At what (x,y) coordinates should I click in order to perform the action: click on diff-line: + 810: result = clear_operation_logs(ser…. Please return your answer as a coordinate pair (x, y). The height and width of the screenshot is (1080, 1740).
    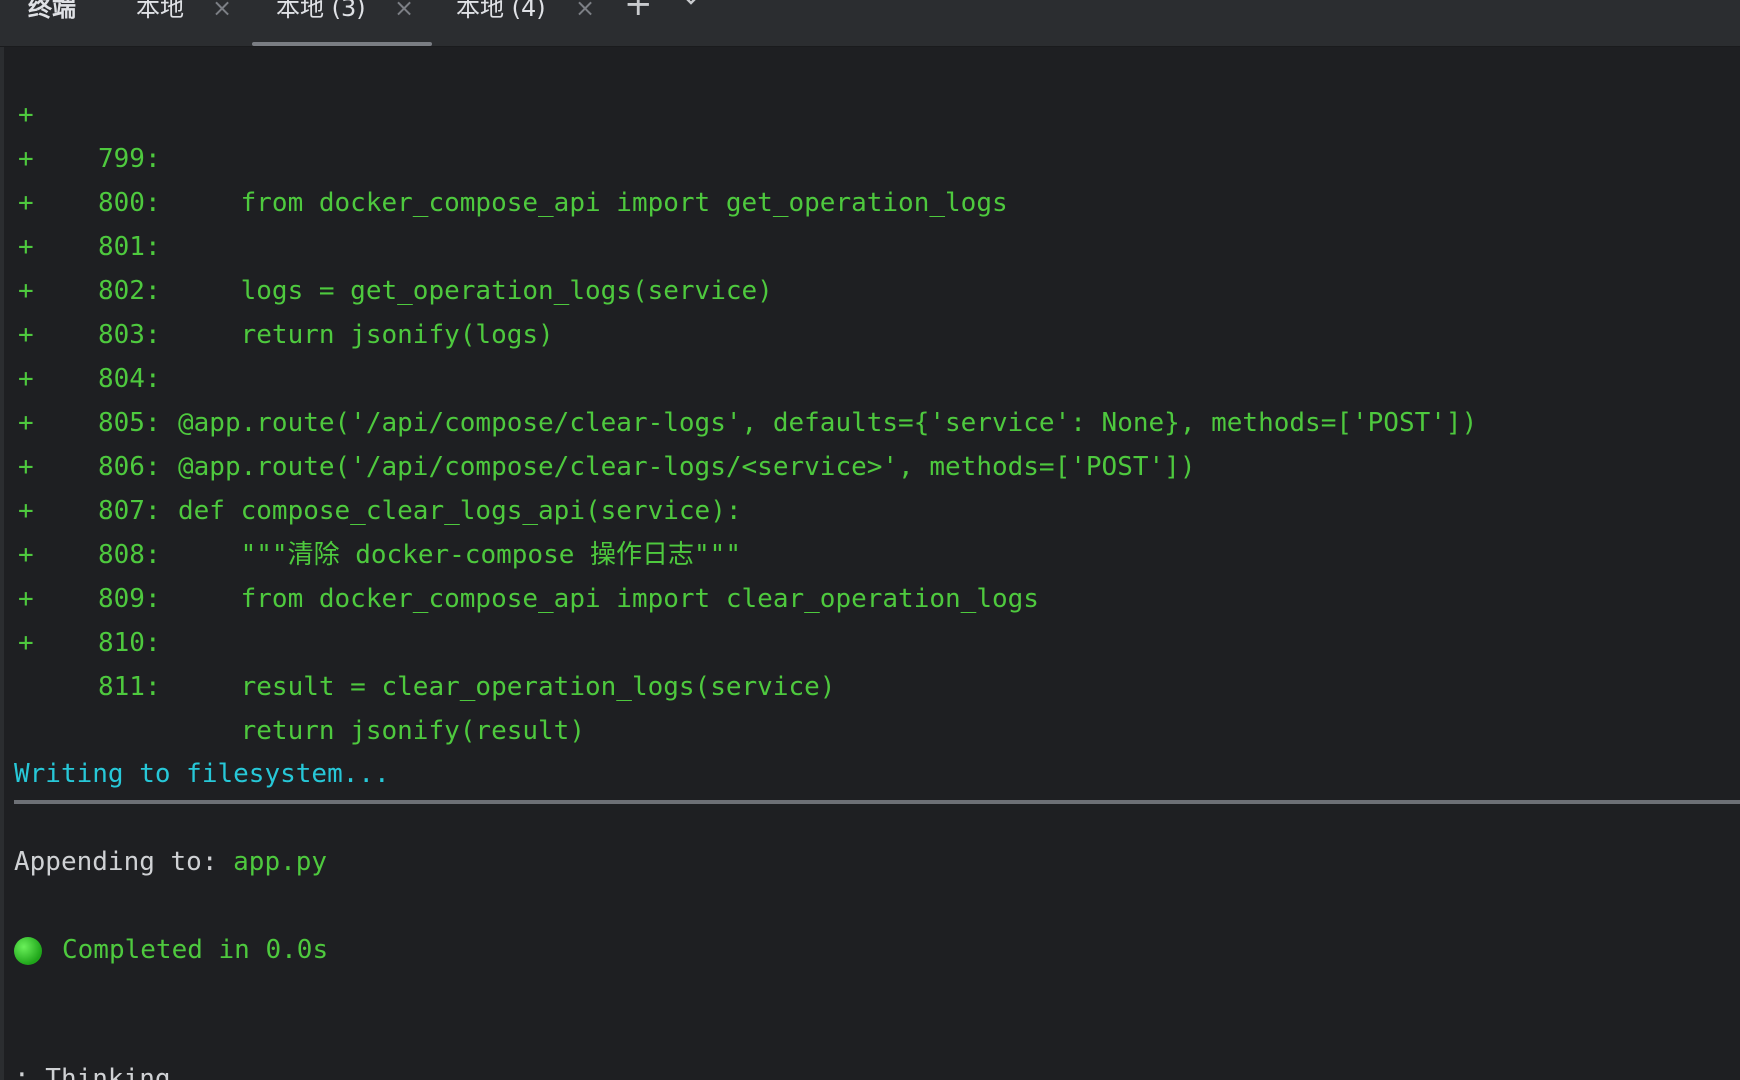
    Looking at the image, I should click on (426, 617).